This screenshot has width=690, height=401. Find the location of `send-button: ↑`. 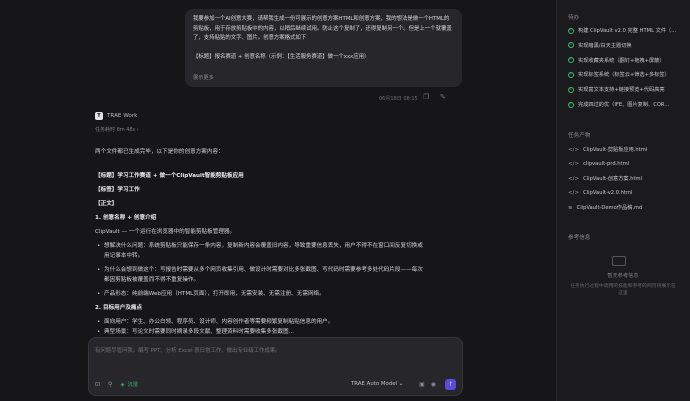

send-button: ↑ is located at coordinates (450, 384).